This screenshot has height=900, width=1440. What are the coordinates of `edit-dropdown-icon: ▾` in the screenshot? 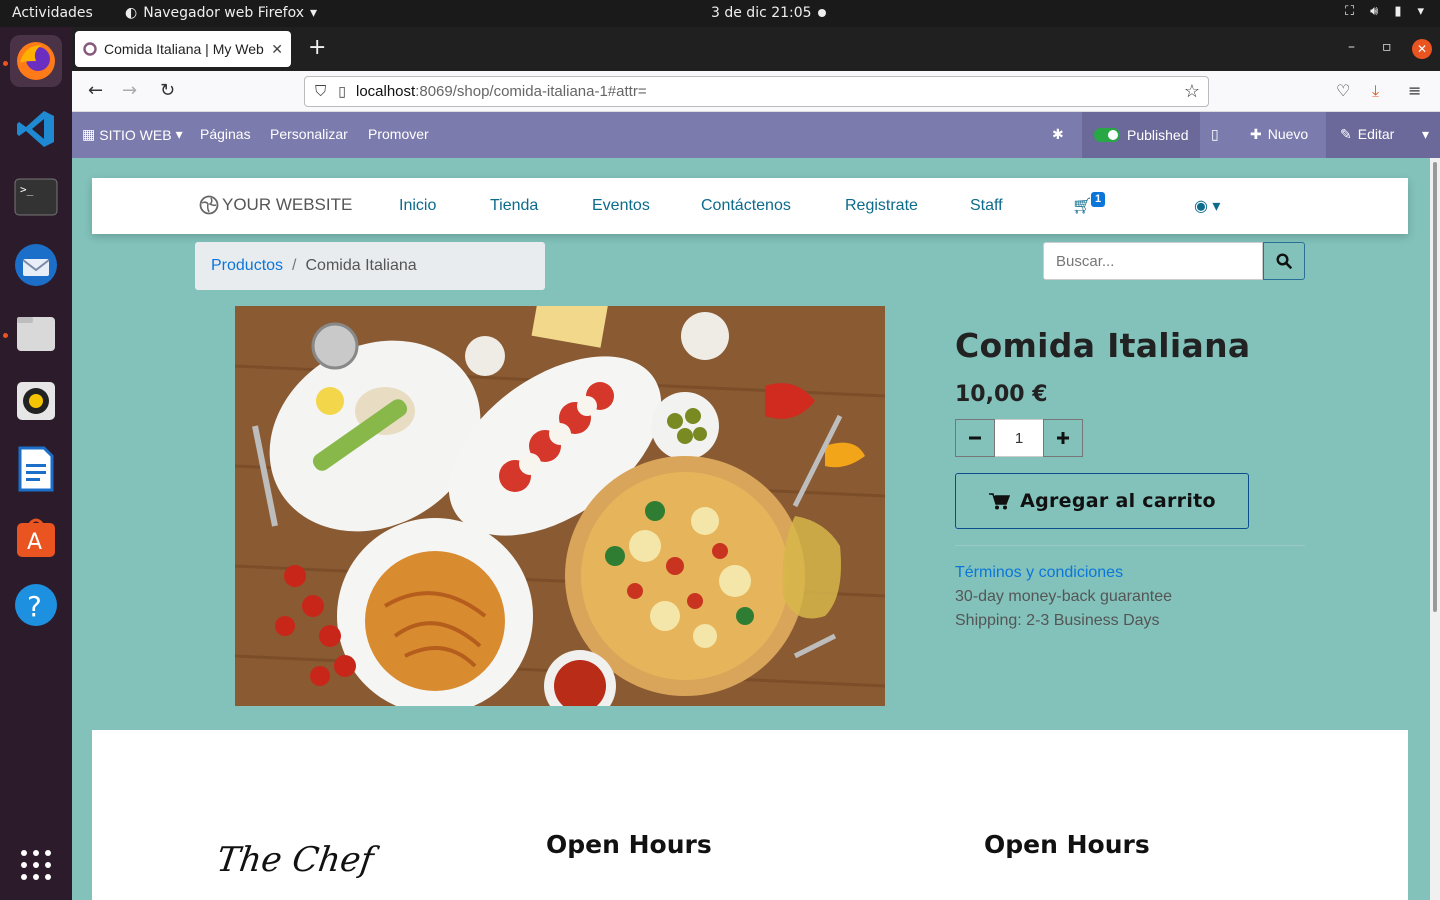 It's located at (1425, 134).